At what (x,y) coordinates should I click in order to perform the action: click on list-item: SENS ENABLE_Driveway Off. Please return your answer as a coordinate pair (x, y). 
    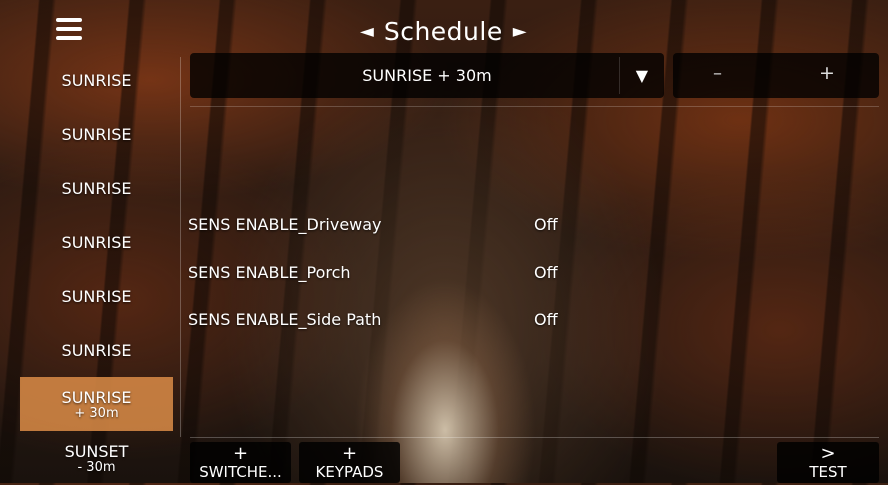
    Looking at the image, I should click on (488, 226).